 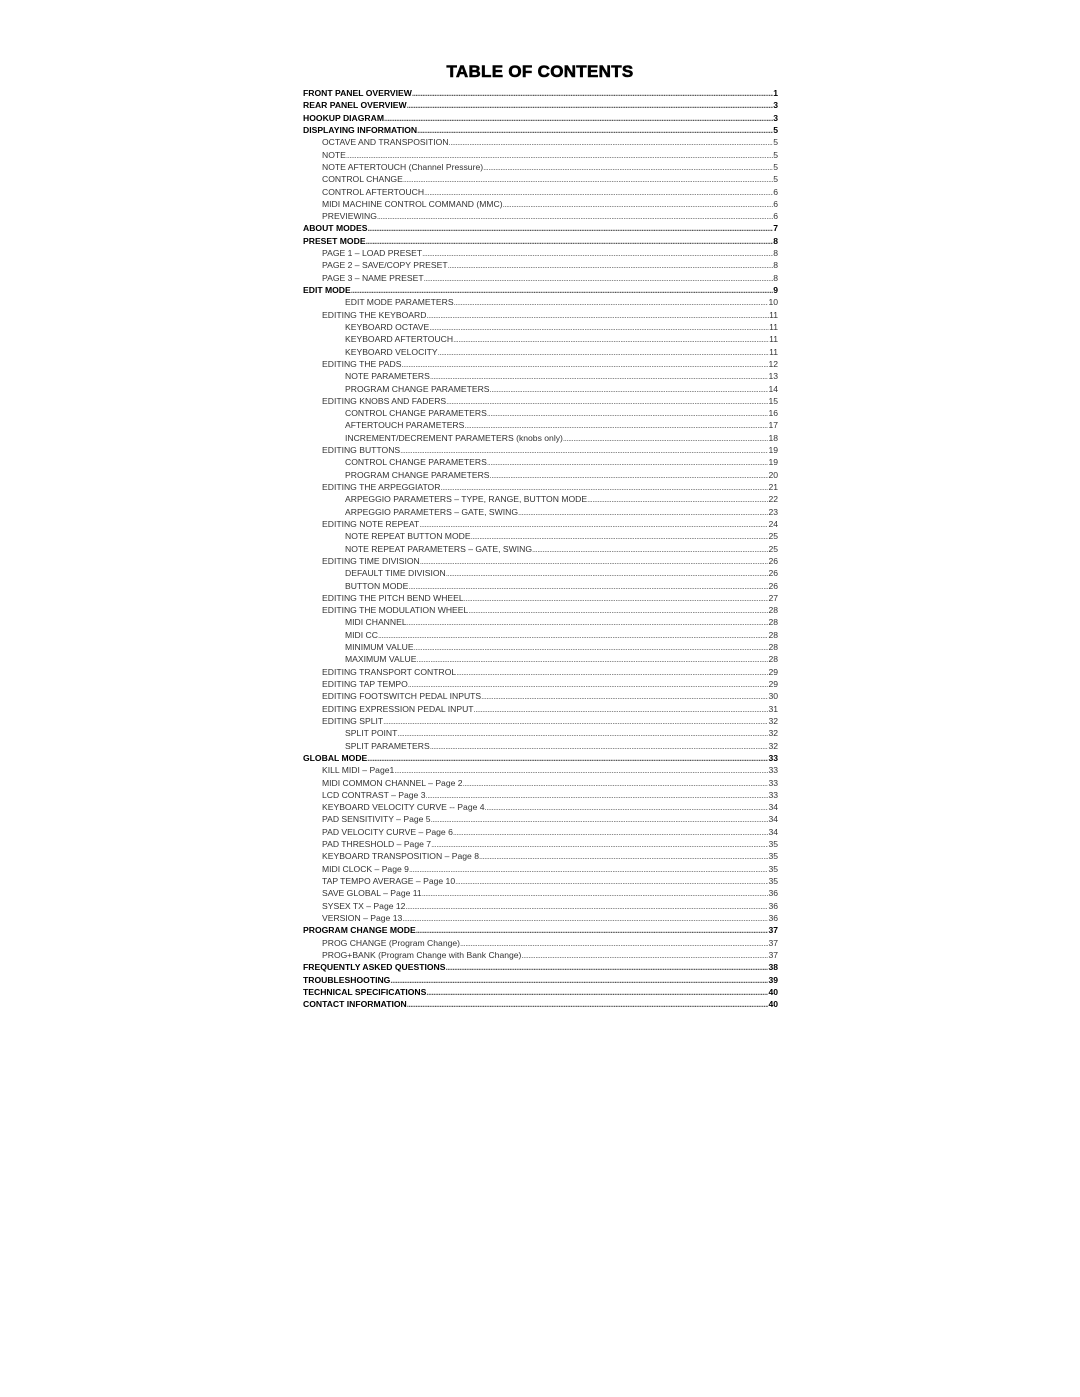 What do you see at coordinates (540, 241) in the screenshot?
I see `toc-section-entry: PRESET MODE 8` at bounding box center [540, 241].